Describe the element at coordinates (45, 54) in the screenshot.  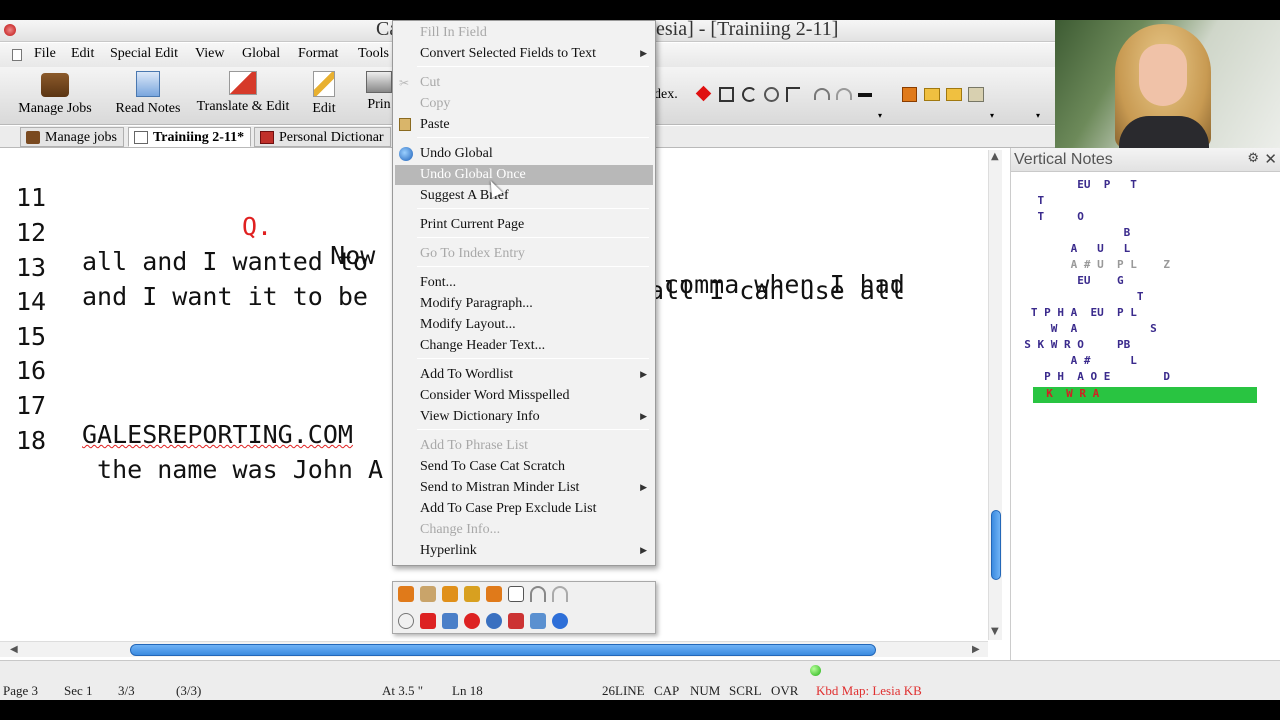
I see `menu-file: File` at that location.